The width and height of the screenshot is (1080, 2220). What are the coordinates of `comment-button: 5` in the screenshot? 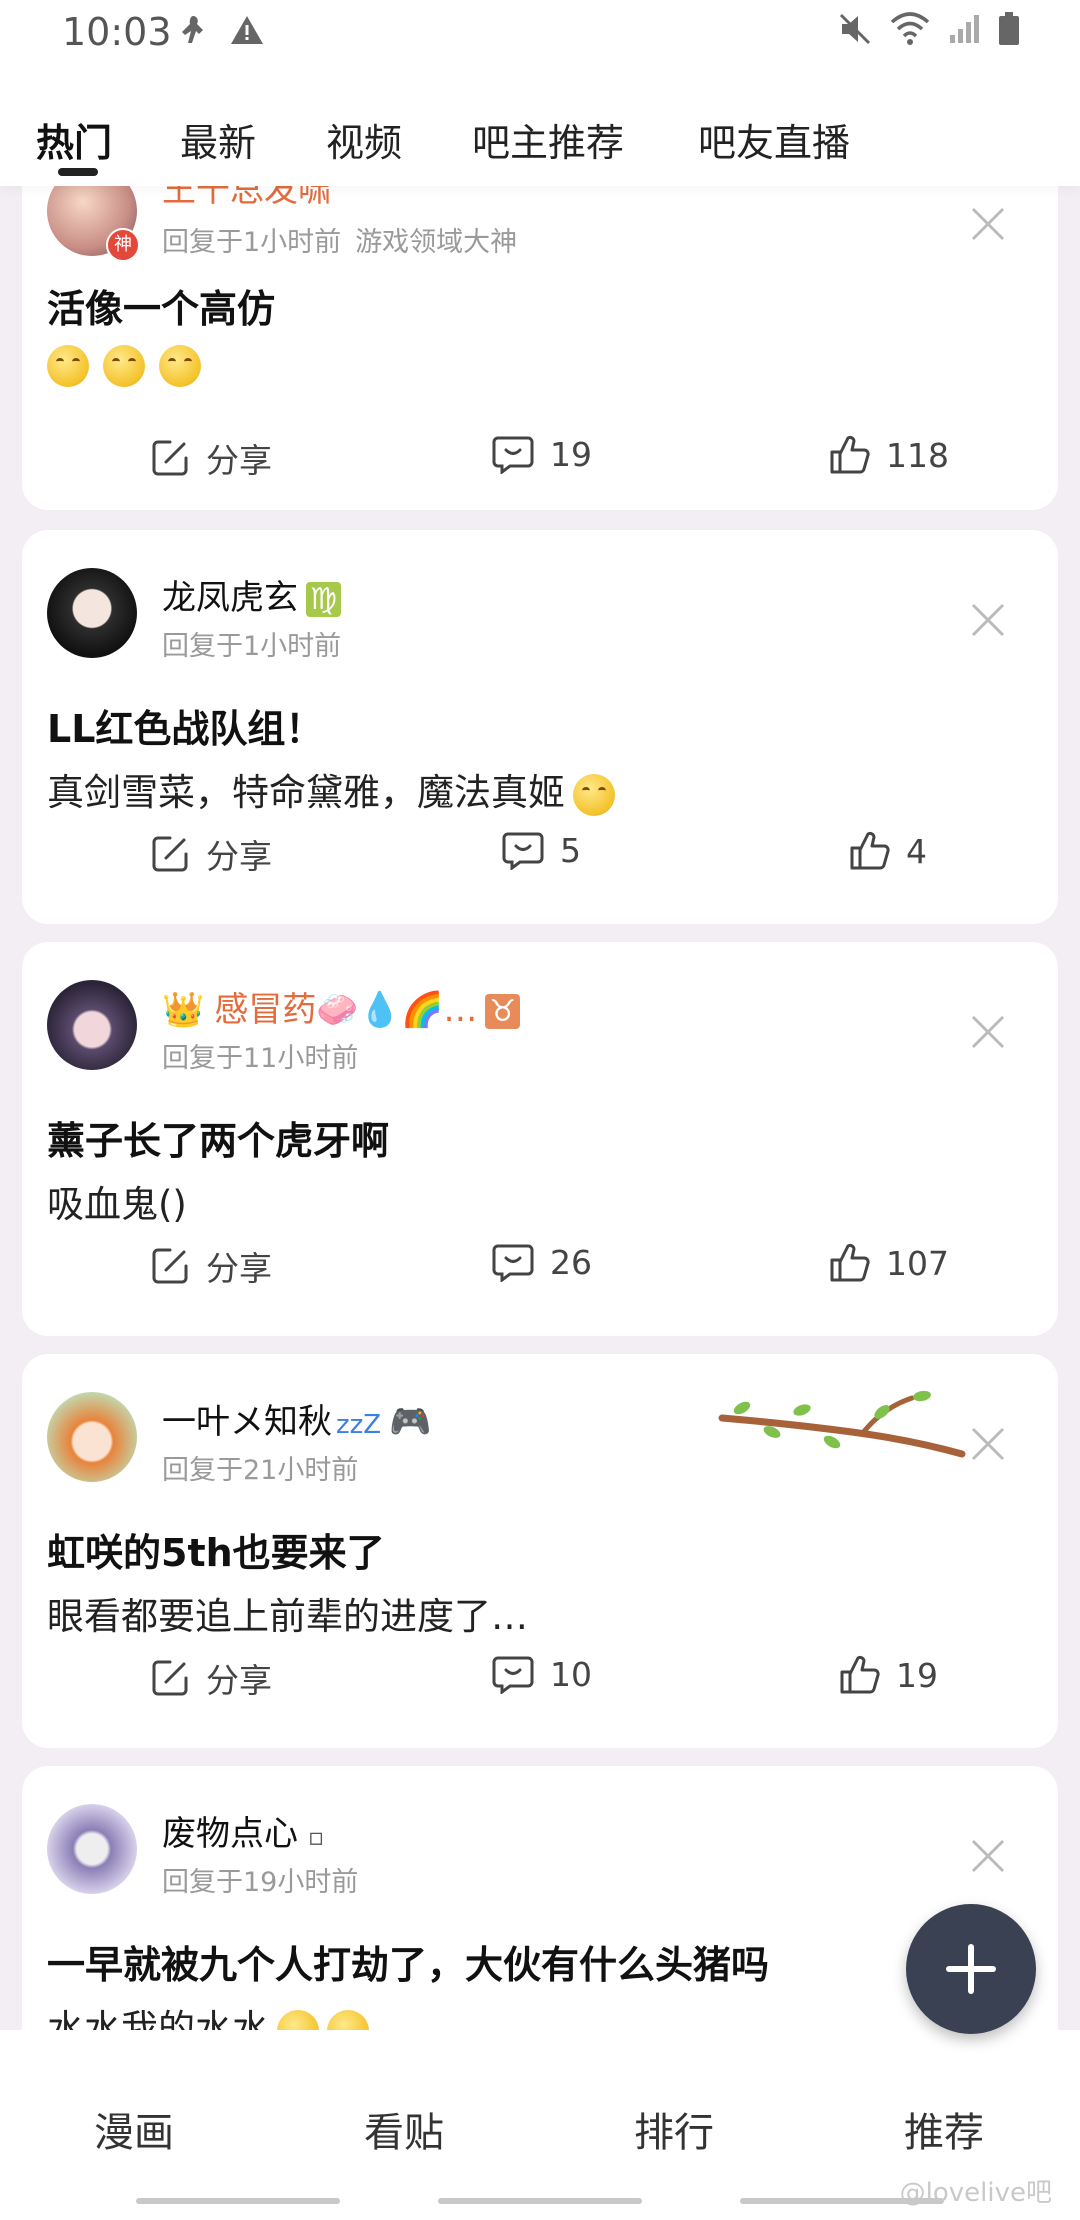 It's located at (541, 850).